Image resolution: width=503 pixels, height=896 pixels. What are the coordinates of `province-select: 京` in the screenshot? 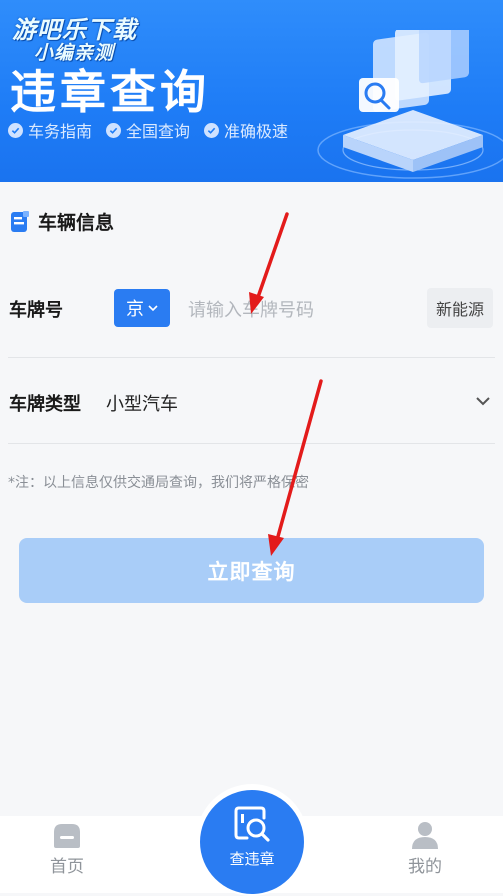 It's located at (142, 308).